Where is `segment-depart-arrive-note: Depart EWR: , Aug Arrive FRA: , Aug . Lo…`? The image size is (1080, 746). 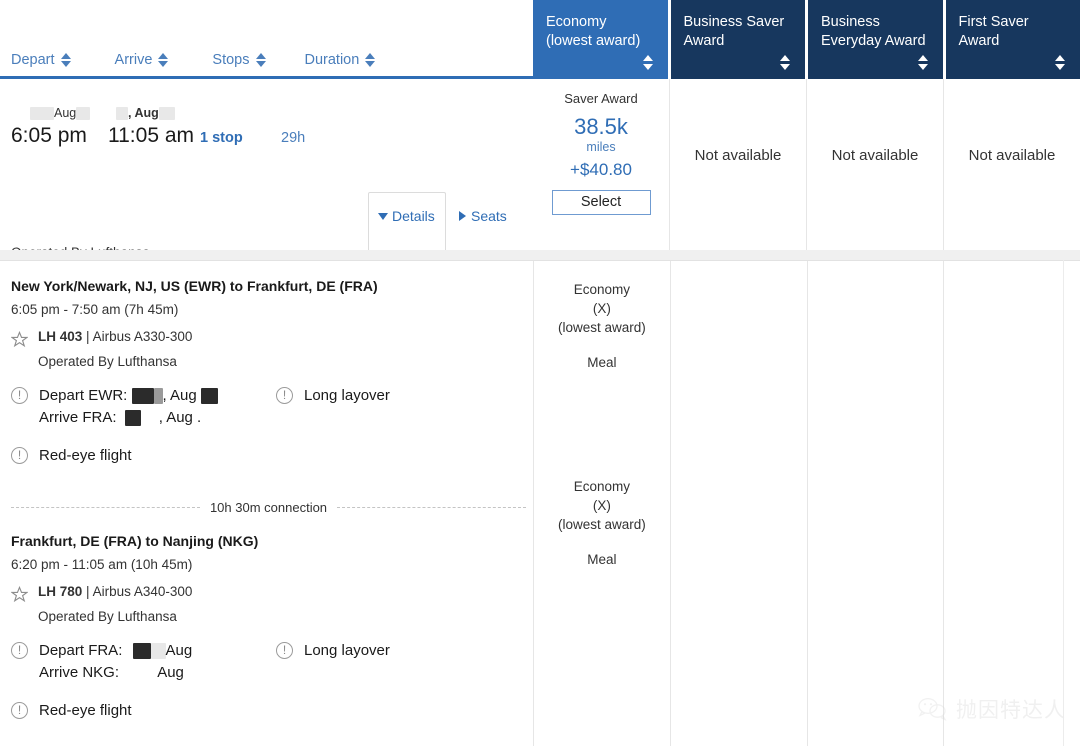 segment-depart-arrive-note: Depart EWR: , Aug Arrive FRA: , Aug . Lo… is located at coordinates (268, 407).